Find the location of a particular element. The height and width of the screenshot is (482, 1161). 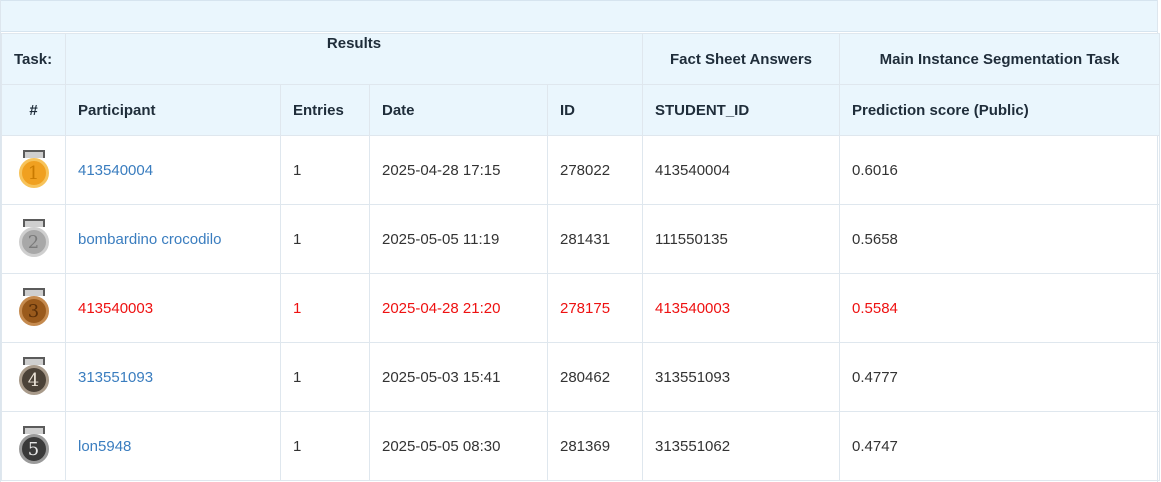

rank-column-header: # is located at coordinates (33, 110).